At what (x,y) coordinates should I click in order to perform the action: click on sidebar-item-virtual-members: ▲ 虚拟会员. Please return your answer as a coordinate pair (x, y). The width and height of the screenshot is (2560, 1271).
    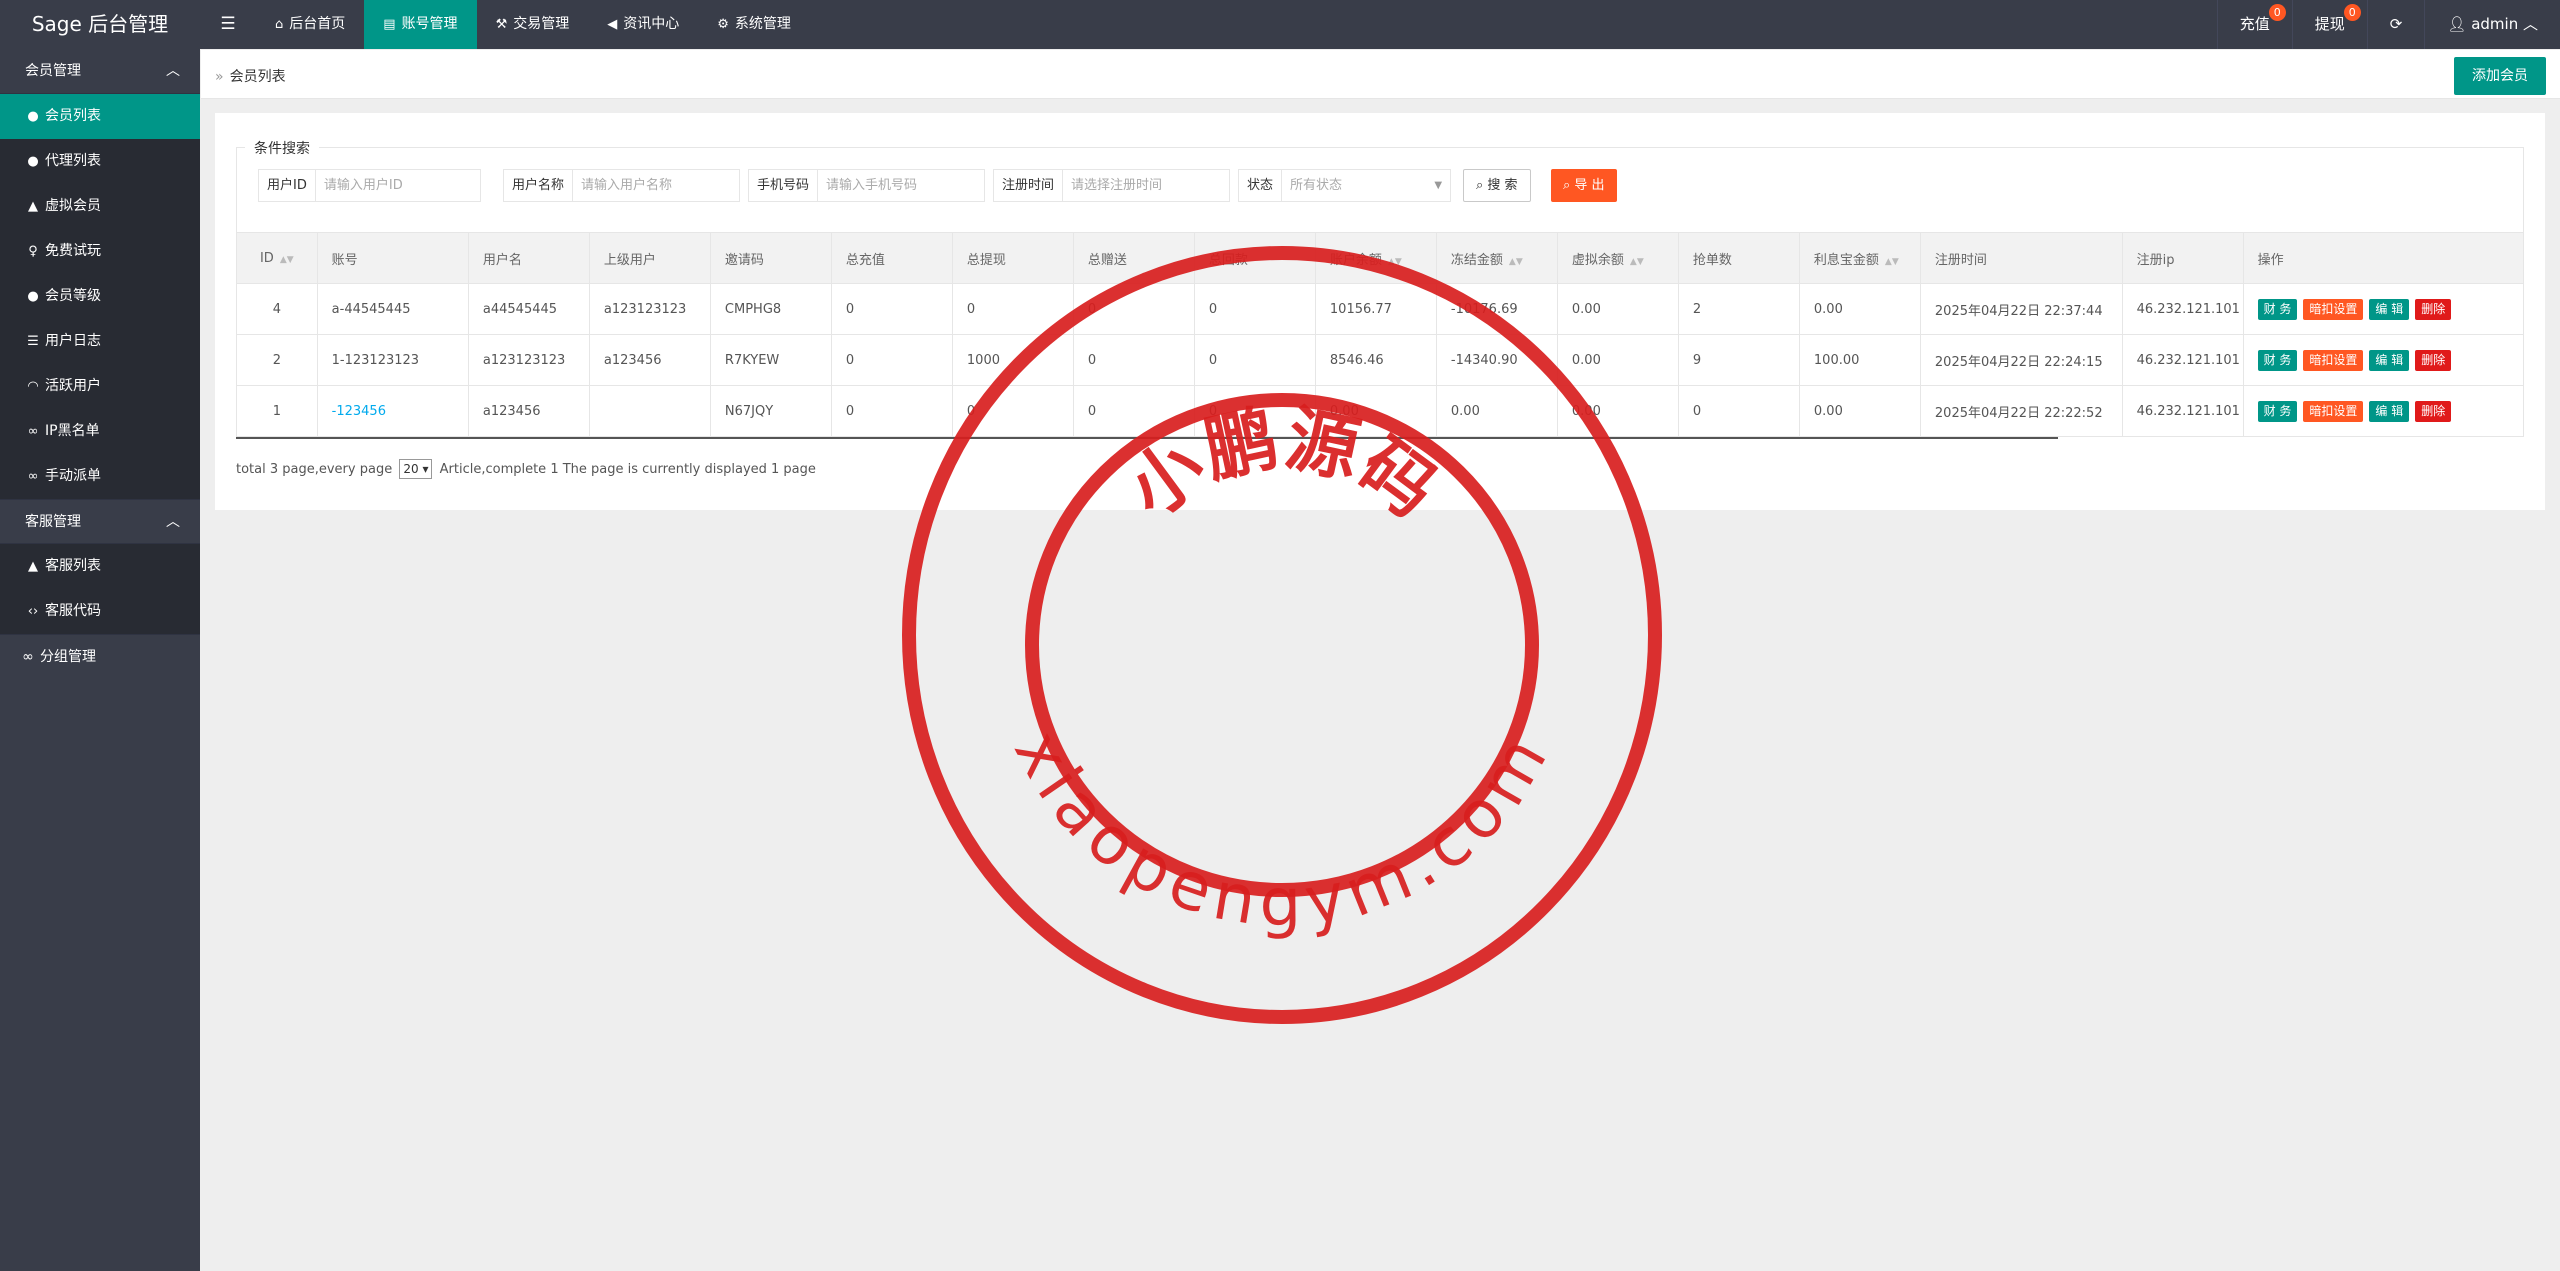
    Looking at the image, I should click on (100, 206).